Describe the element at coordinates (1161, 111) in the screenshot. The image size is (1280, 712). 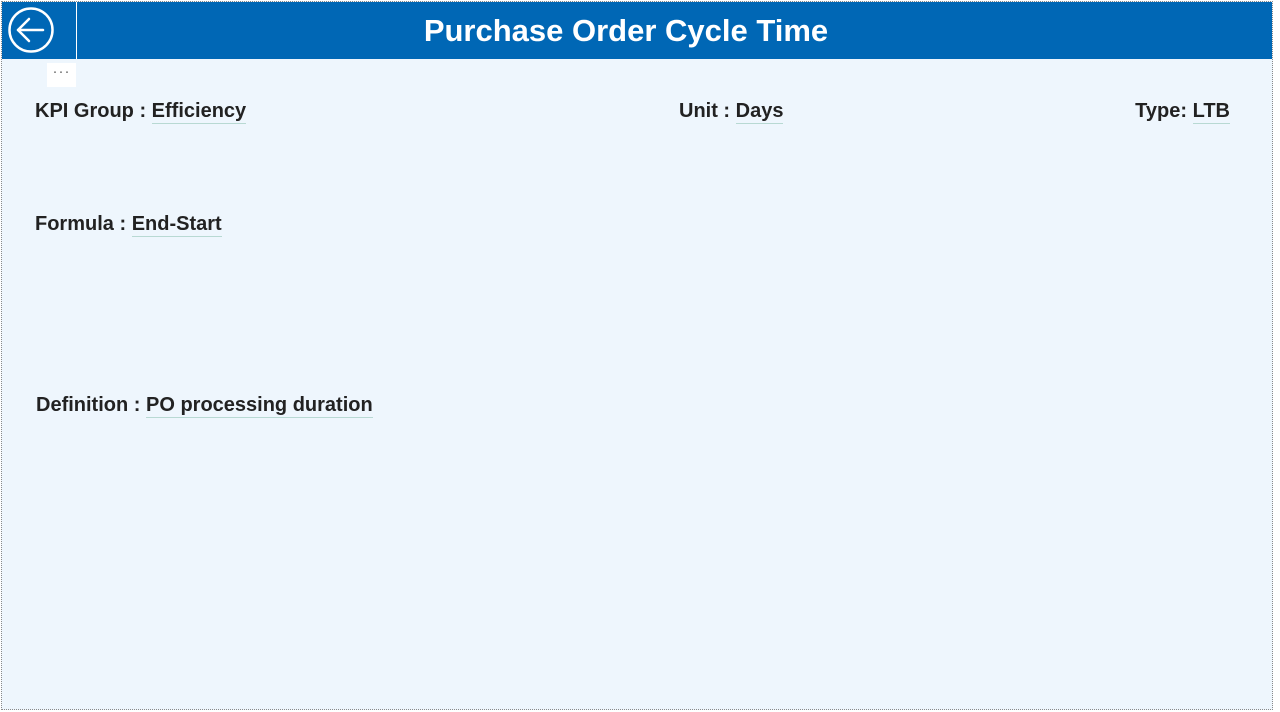
I see `type-label: Type:` at that location.